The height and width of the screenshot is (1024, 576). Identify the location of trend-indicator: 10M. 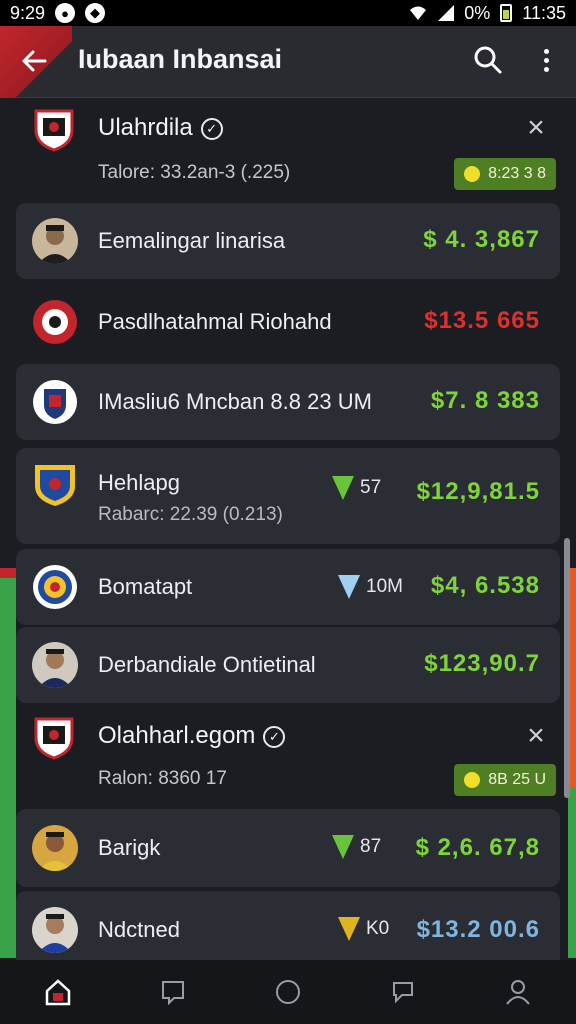
(370, 587).